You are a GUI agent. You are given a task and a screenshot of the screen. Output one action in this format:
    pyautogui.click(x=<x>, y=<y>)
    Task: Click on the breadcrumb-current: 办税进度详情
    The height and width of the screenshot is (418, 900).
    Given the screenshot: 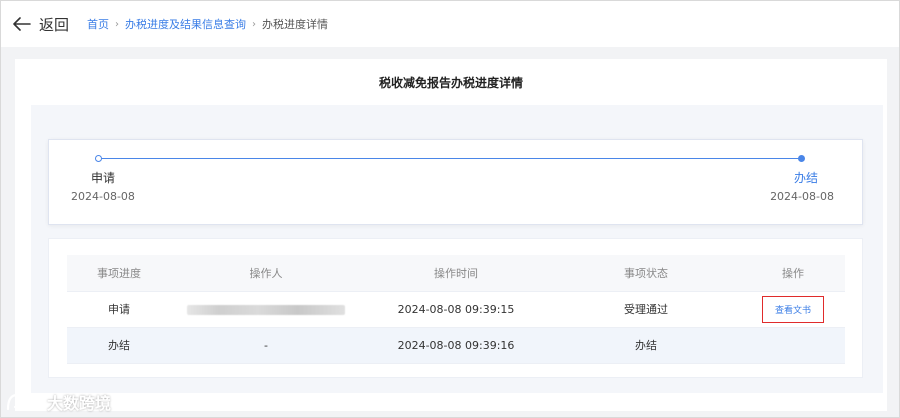 What is the action you would take?
    pyautogui.click(x=295, y=24)
    